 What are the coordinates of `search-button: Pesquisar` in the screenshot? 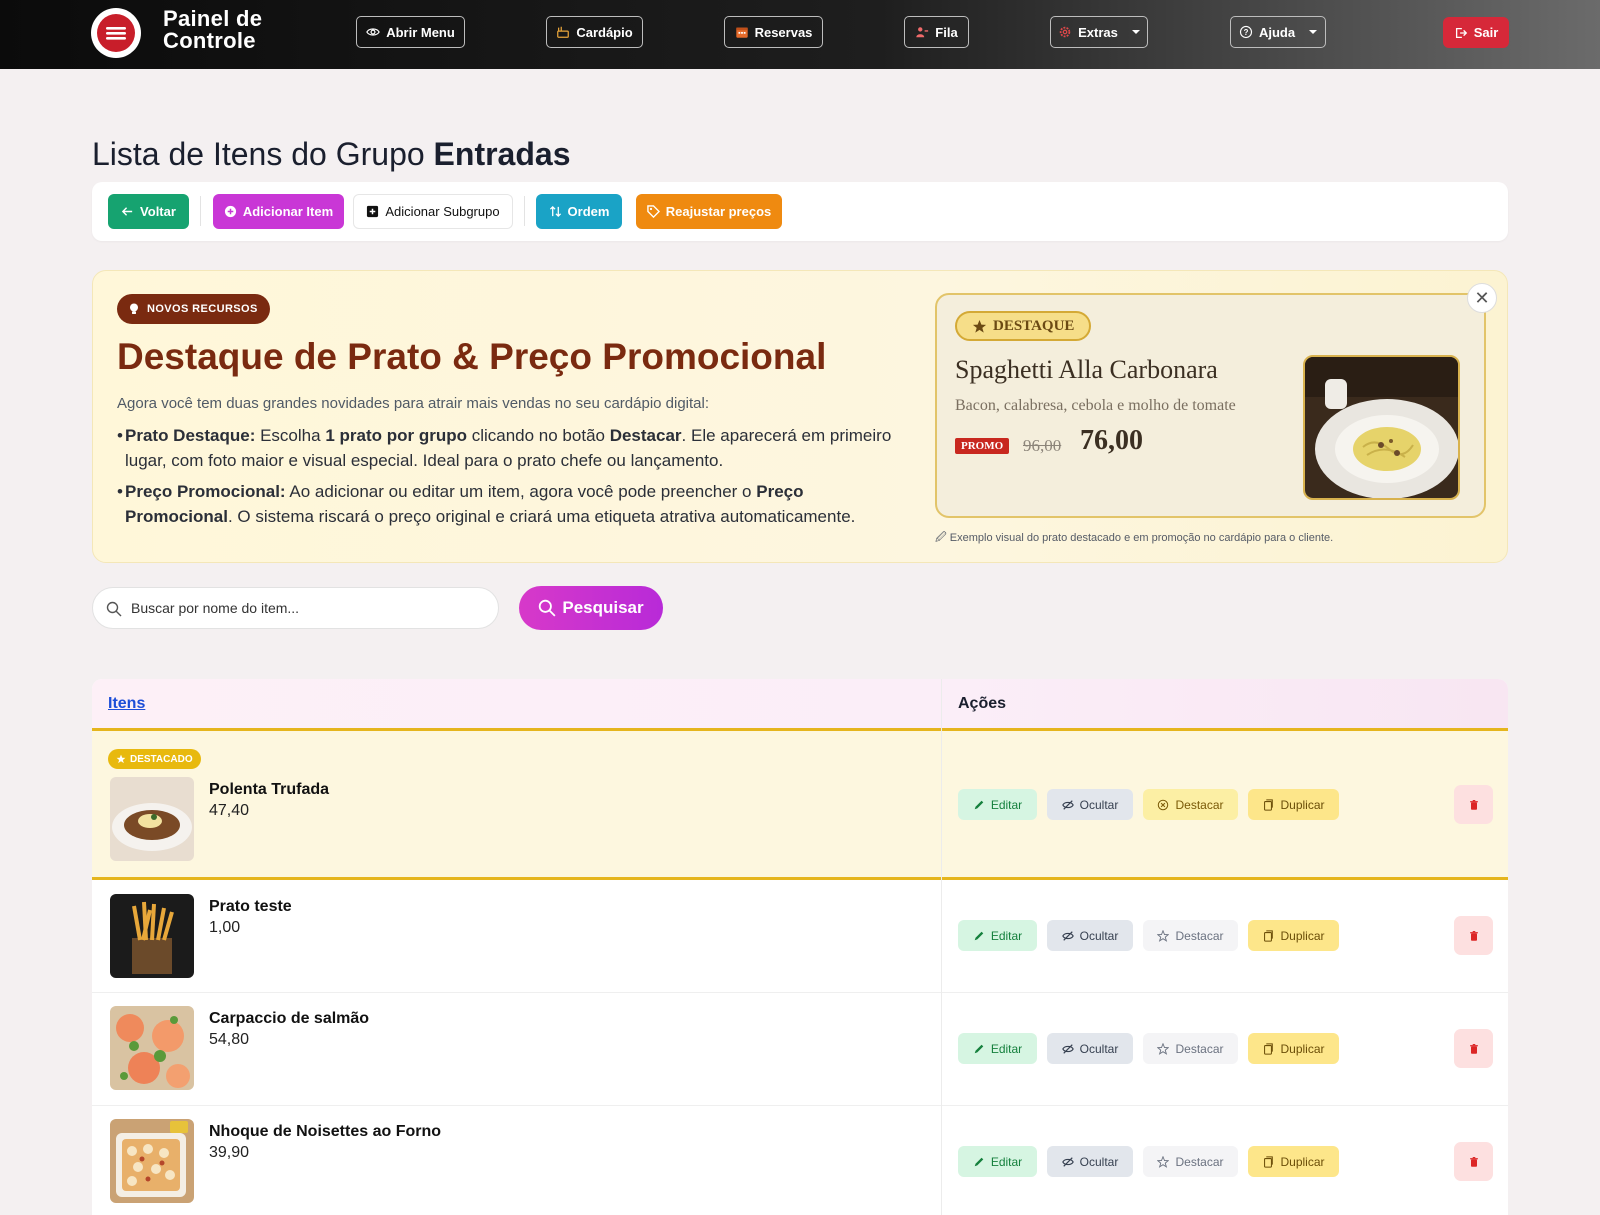 It's located at (591, 608).